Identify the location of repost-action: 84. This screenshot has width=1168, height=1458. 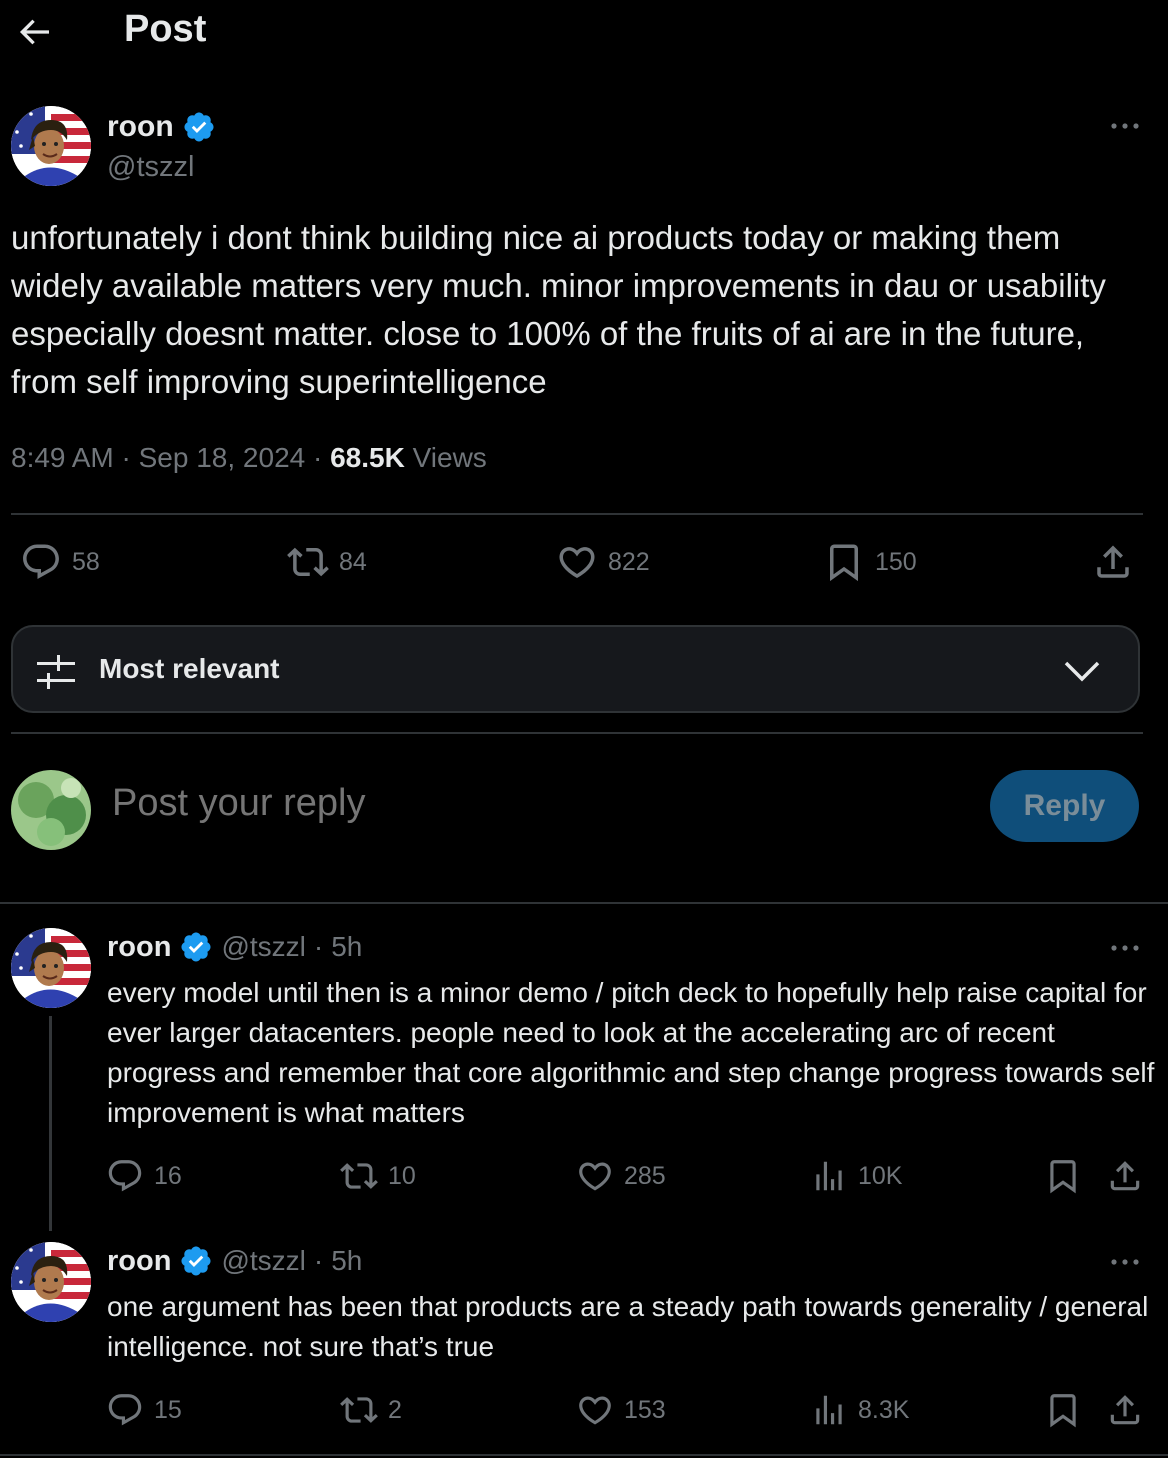
(327, 562).